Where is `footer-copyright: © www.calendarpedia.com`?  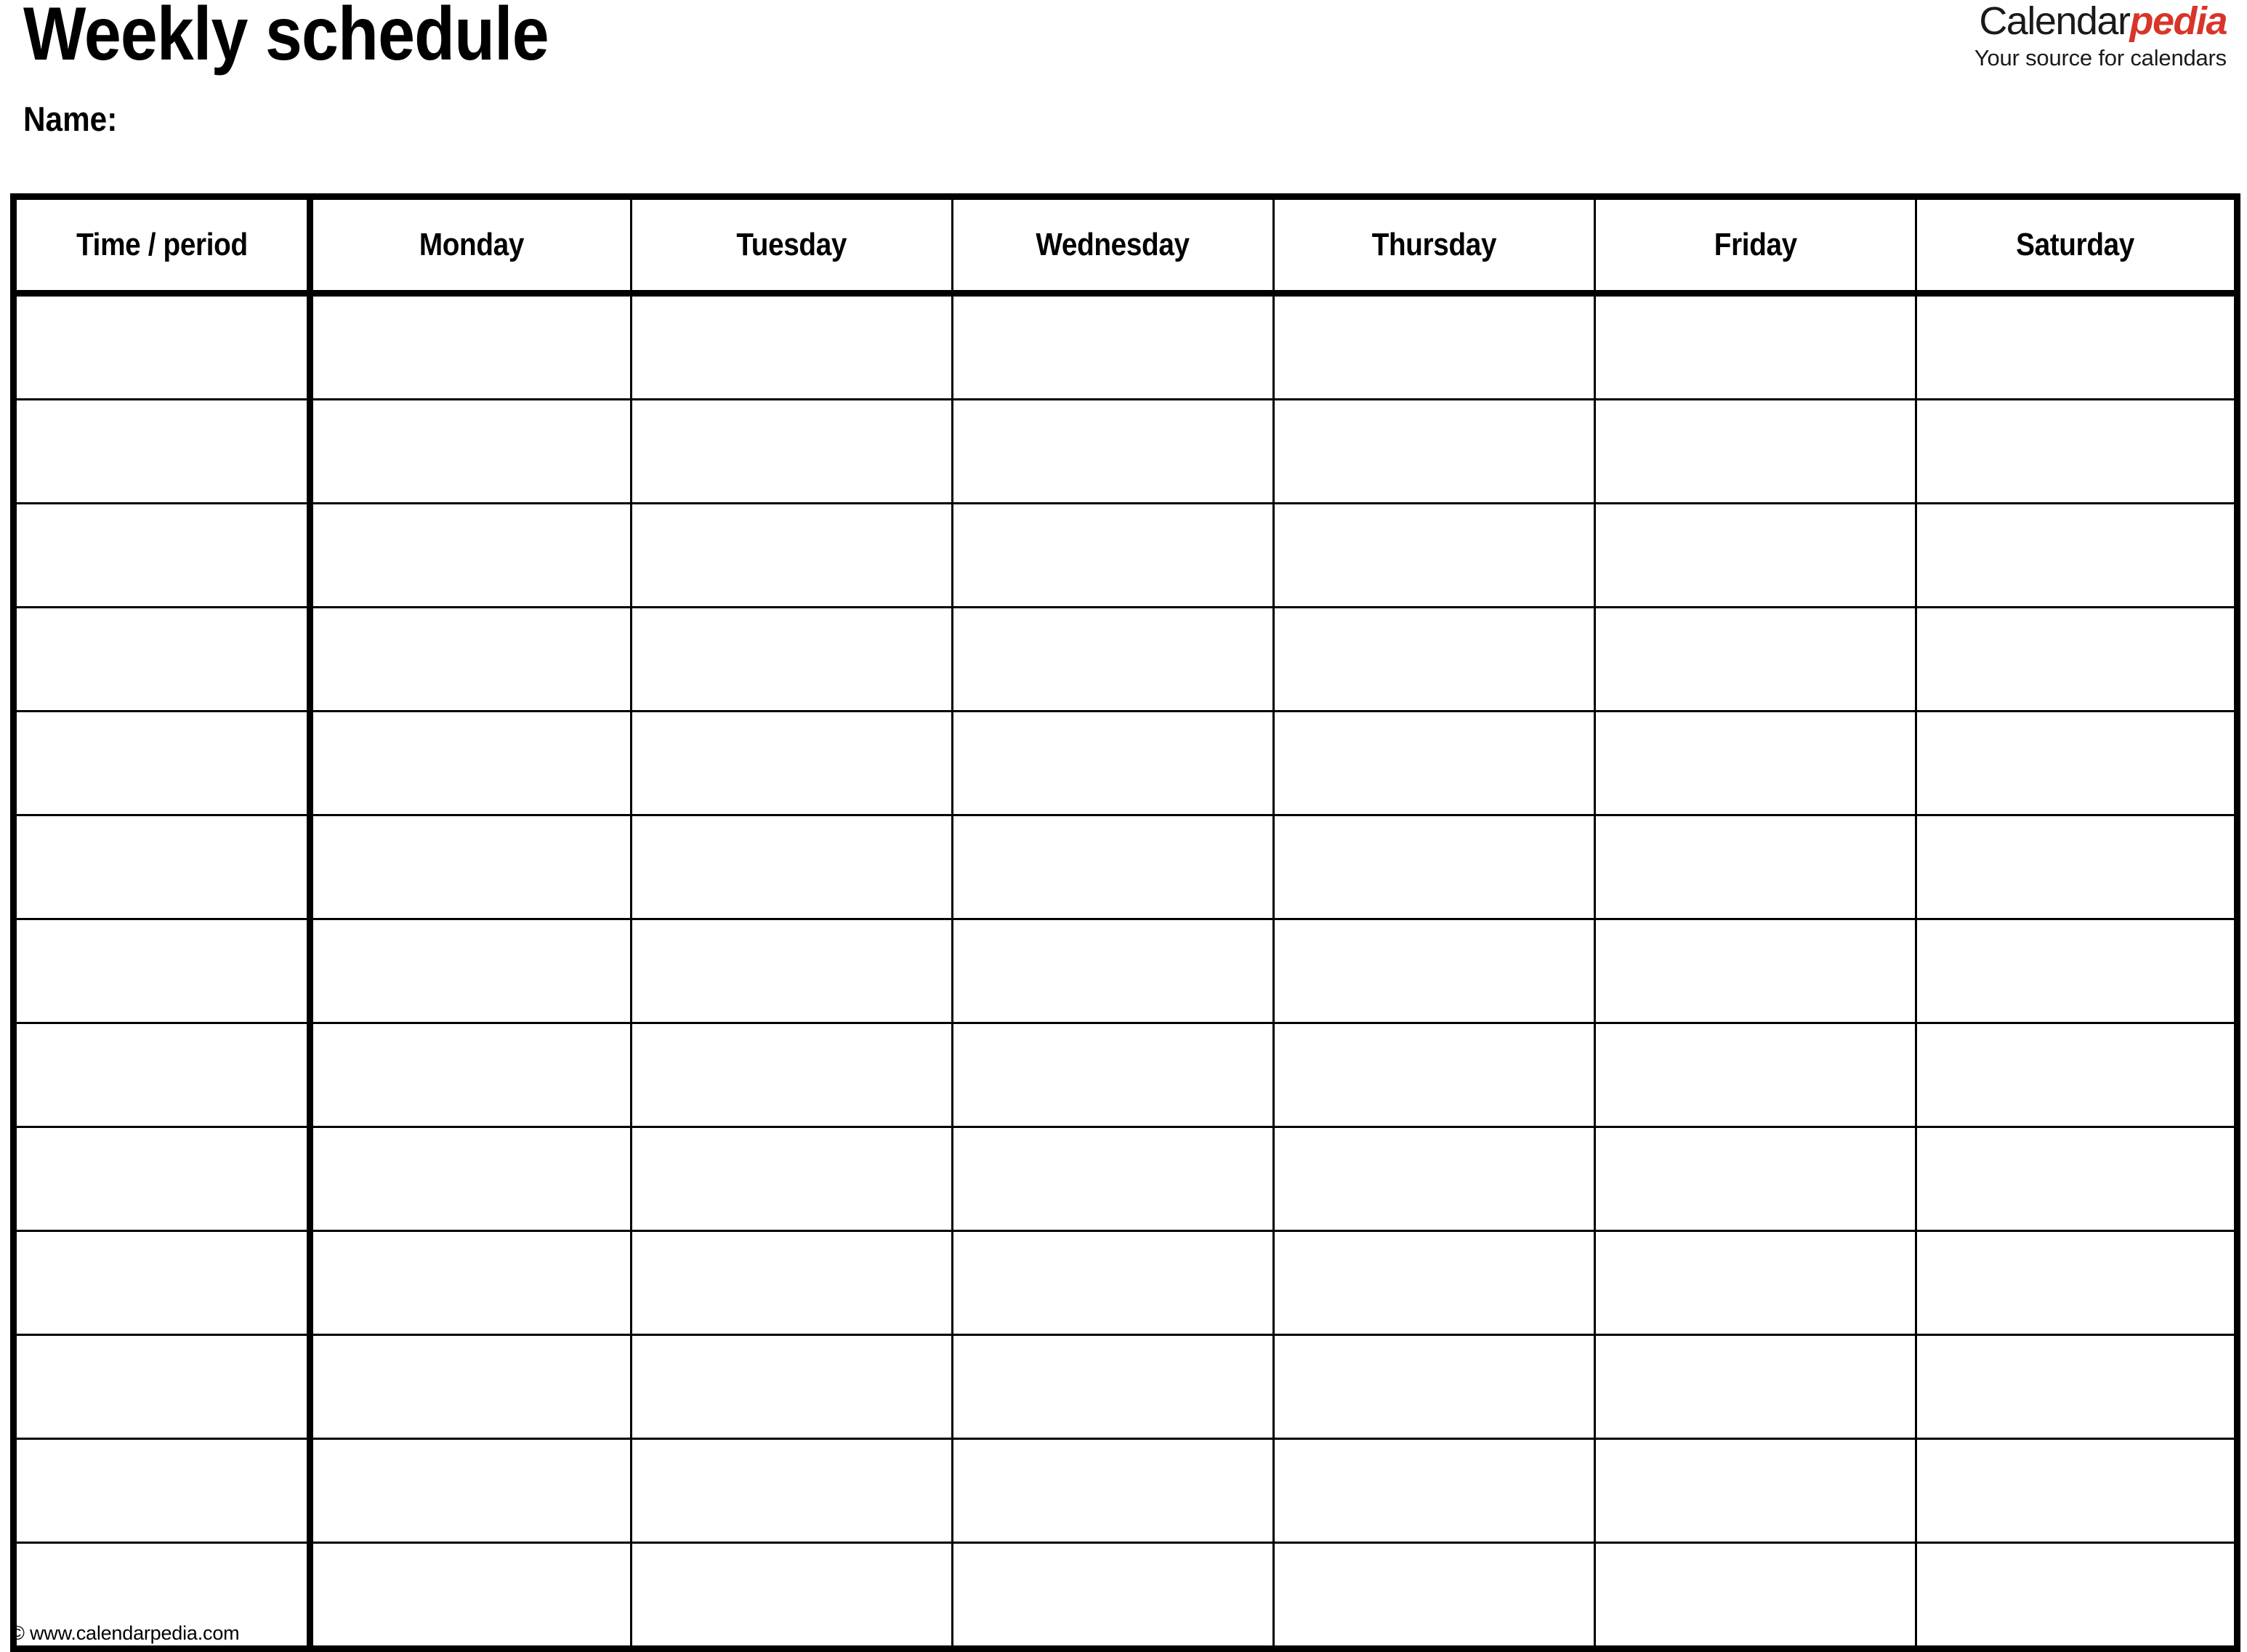
footer-copyright: © www.calendarpedia.com is located at coordinates (125, 1633).